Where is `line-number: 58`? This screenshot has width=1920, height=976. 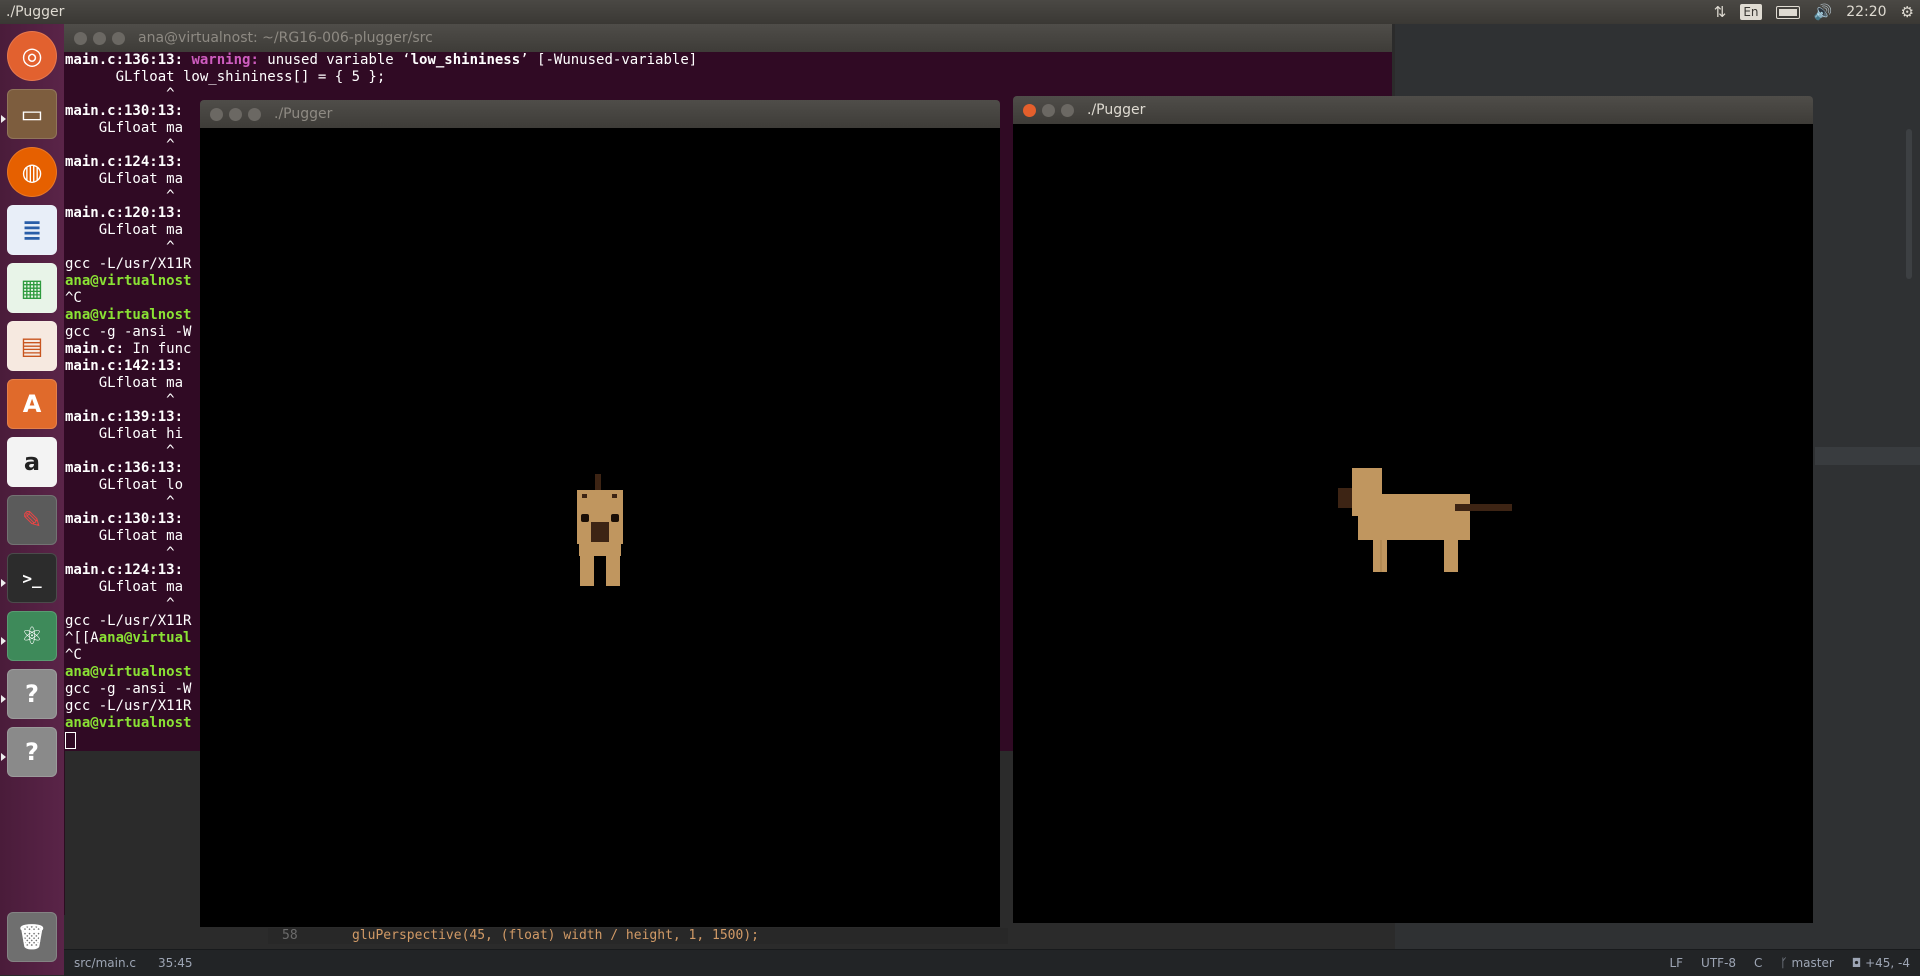 line-number: 58 is located at coordinates (290, 935).